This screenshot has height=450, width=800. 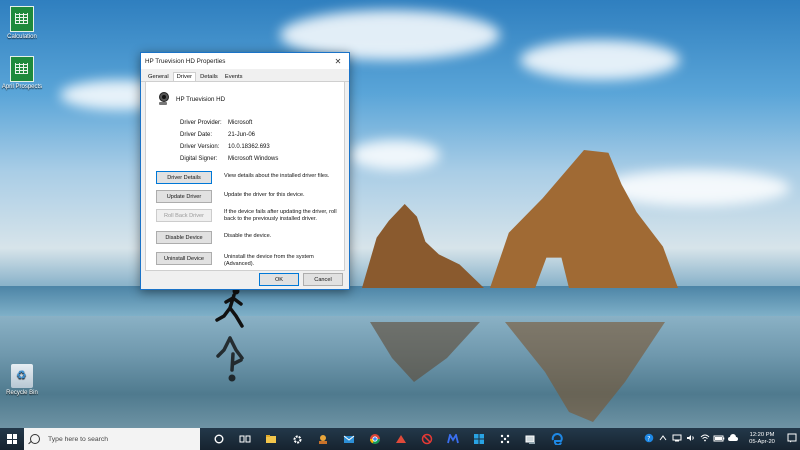 I want to click on desktop-icon-april-prospects: April Prospects, so click(x=22, y=73).